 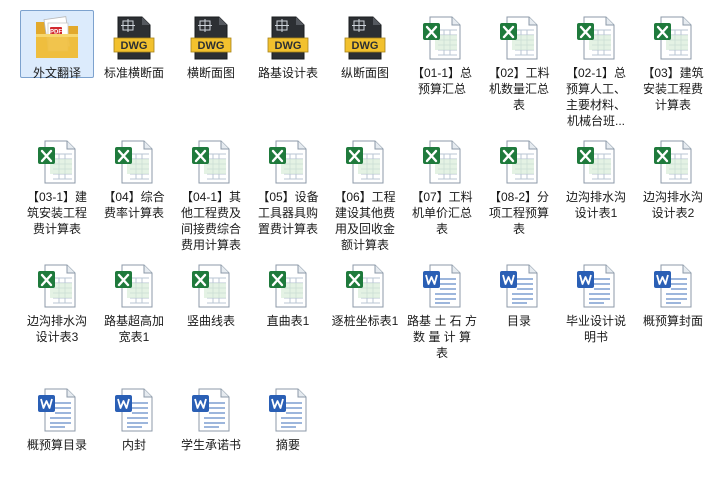 I want to click on file-item: 目录, so click(x=519, y=317).